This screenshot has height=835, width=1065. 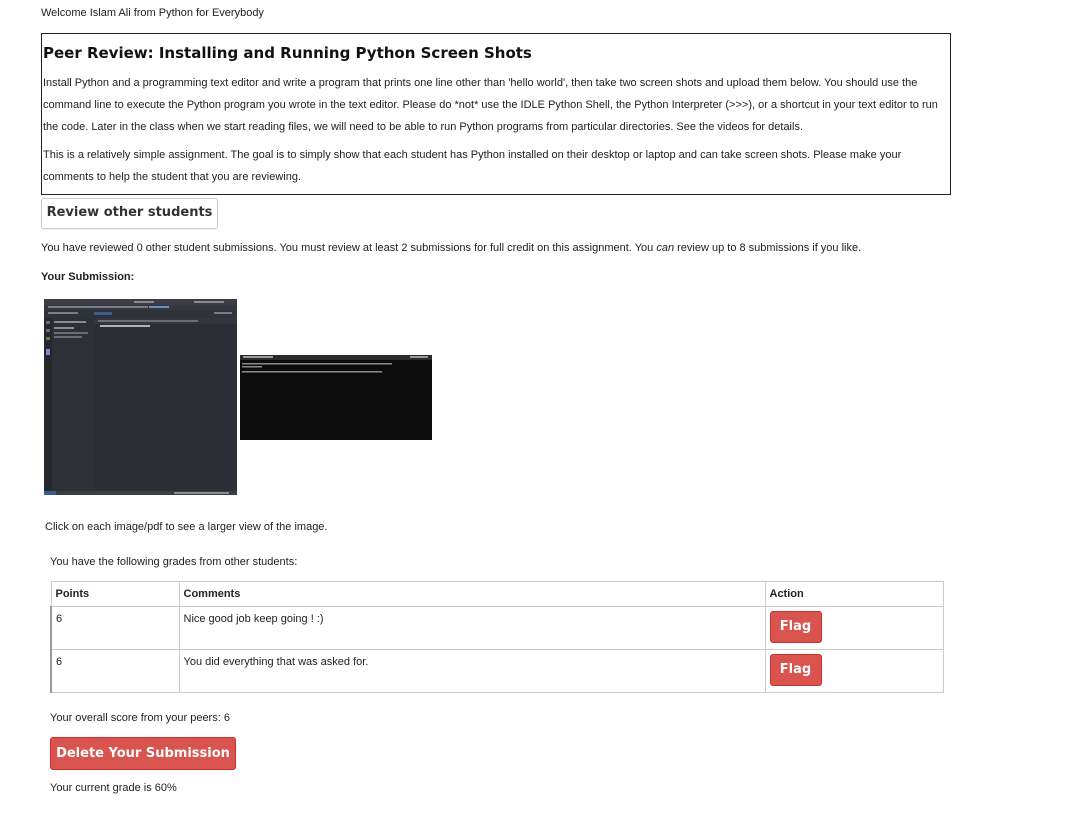 What do you see at coordinates (143, 753) in the screenshot?
I see `delete-submission-button: Delete Your Submission` at bounding box center [143, 753].